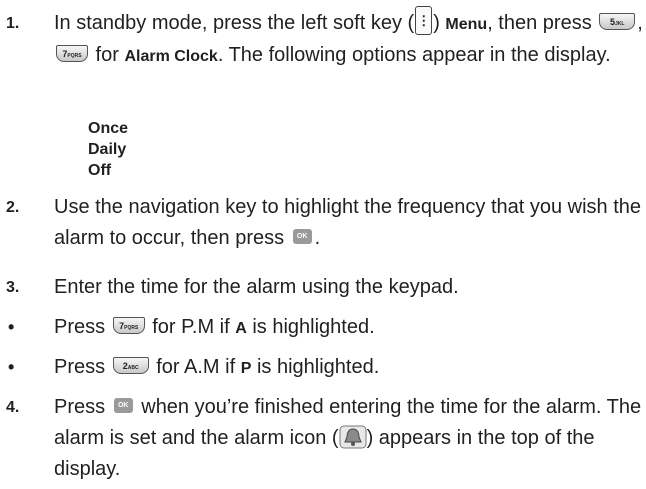 This screenshot has width=646, height=489. What do you see at coordinates (108, 128) in the screenshot?
I see `option-once: Once` at bounding box center [108, 128].